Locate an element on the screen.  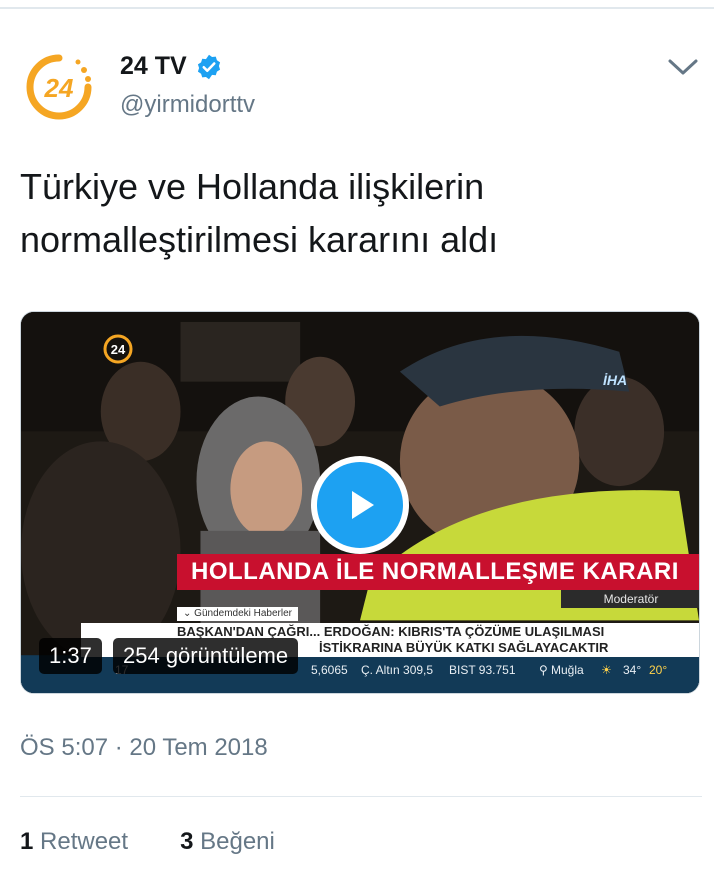
play-button is located at coordinates (360, 505).